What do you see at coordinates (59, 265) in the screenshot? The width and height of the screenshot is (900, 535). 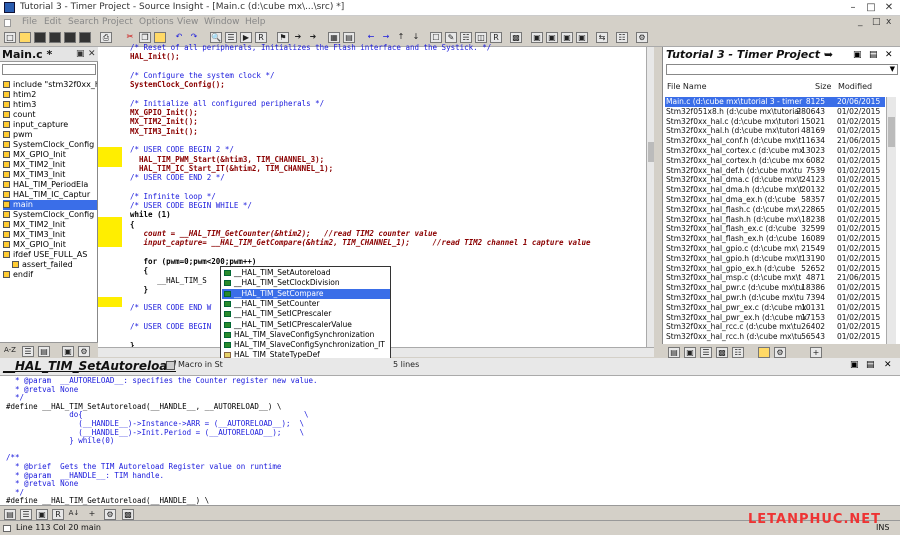 I see `symbol-item: assert_failed` at bounding box center [59, 265].